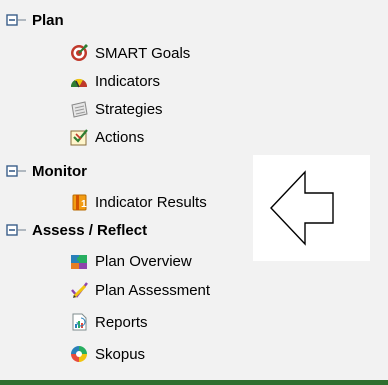 The height and width of the screenshot is (385, 388). Describe the element at coordinates (48, 20) in the screenshot. I see `section-label-plan: Plan` at that location.